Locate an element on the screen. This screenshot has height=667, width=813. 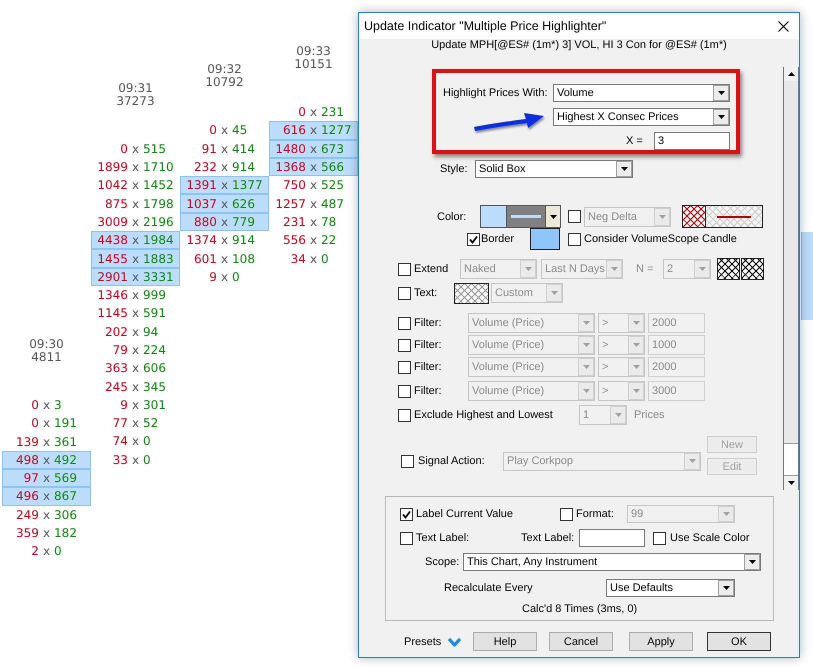
checkbox-label: Extend is located at coordinates (432, 269).